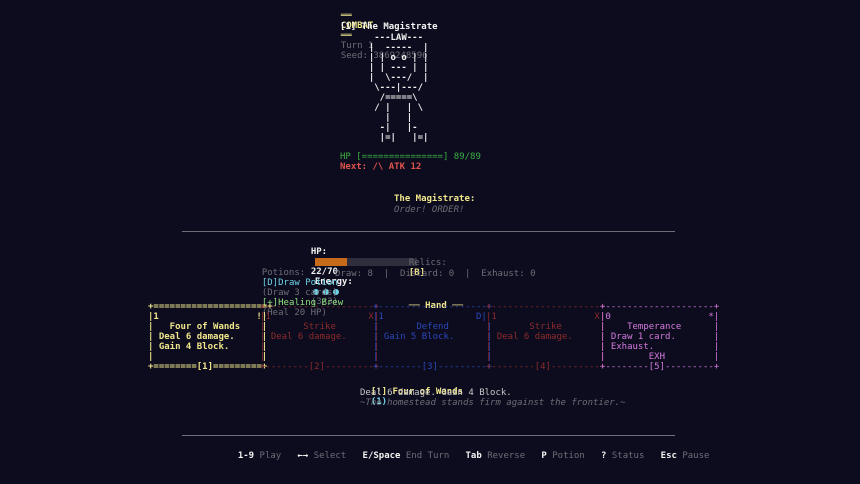  Describe the element at coordinates (381, 456) in the screenshot. I see `hint-key-end-turn: E/Space` at that location.